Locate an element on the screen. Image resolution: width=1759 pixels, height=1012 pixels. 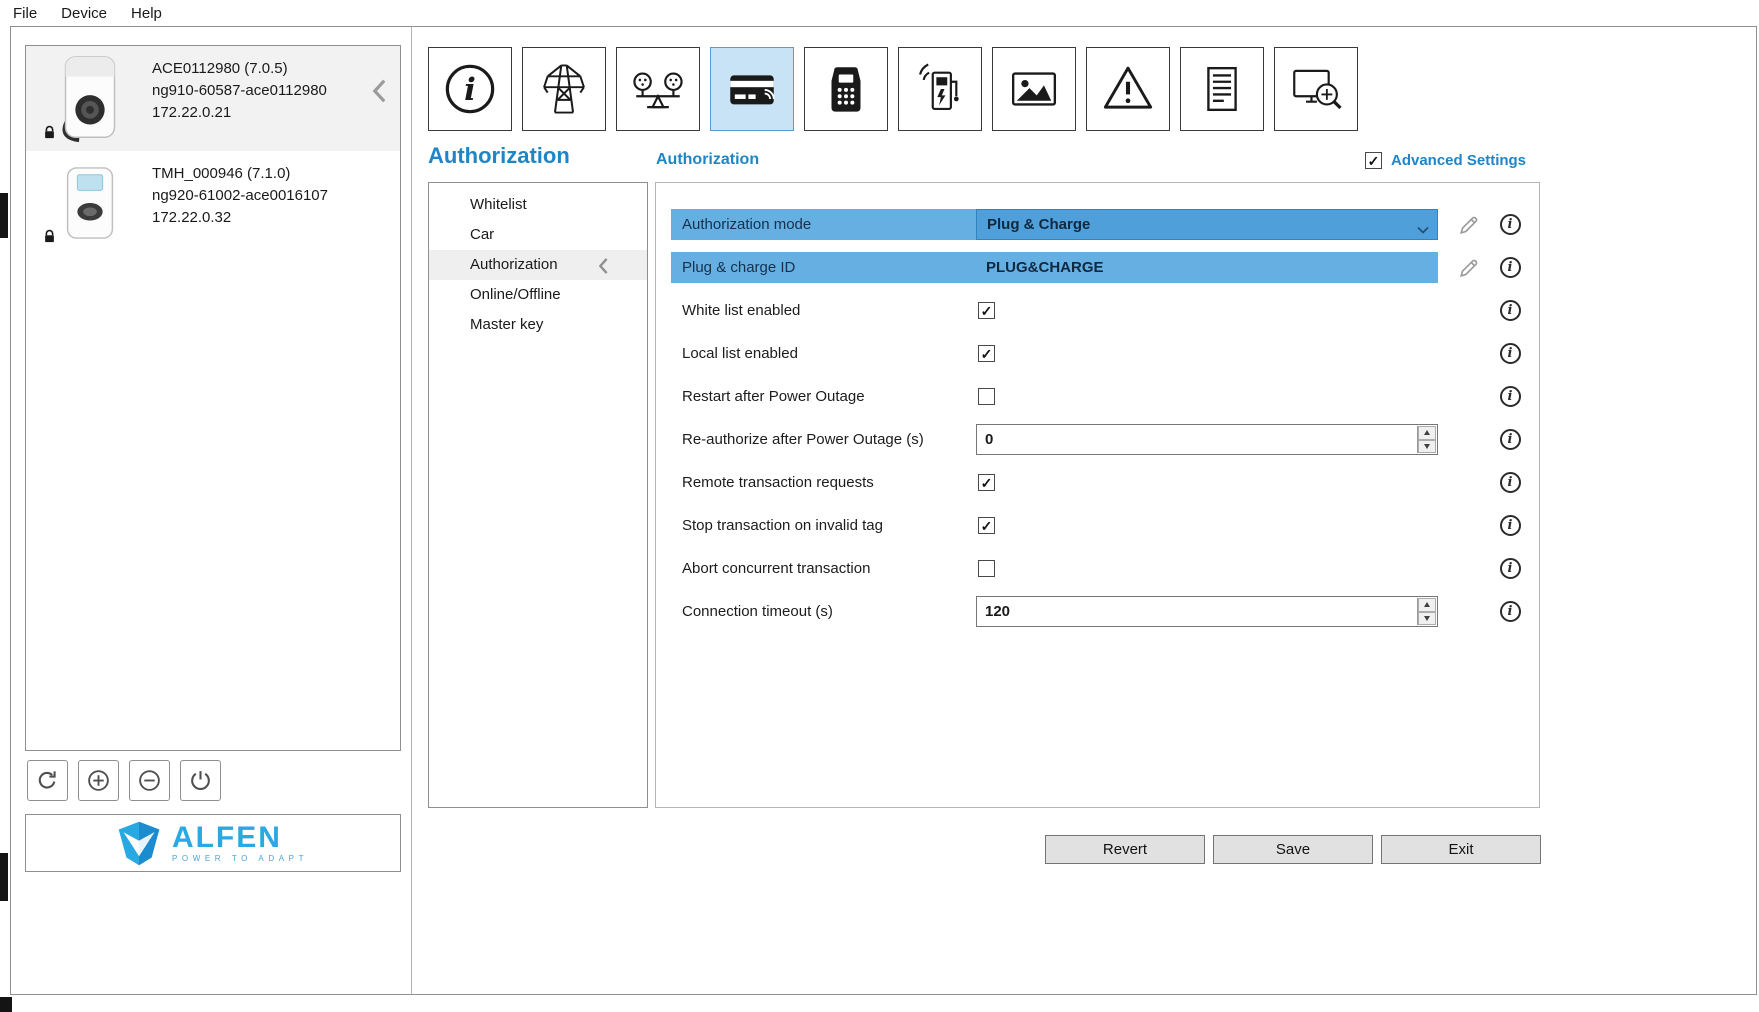
authorization-mode-dropdown: Plug & Charge is located at coordinates (1207, 224).